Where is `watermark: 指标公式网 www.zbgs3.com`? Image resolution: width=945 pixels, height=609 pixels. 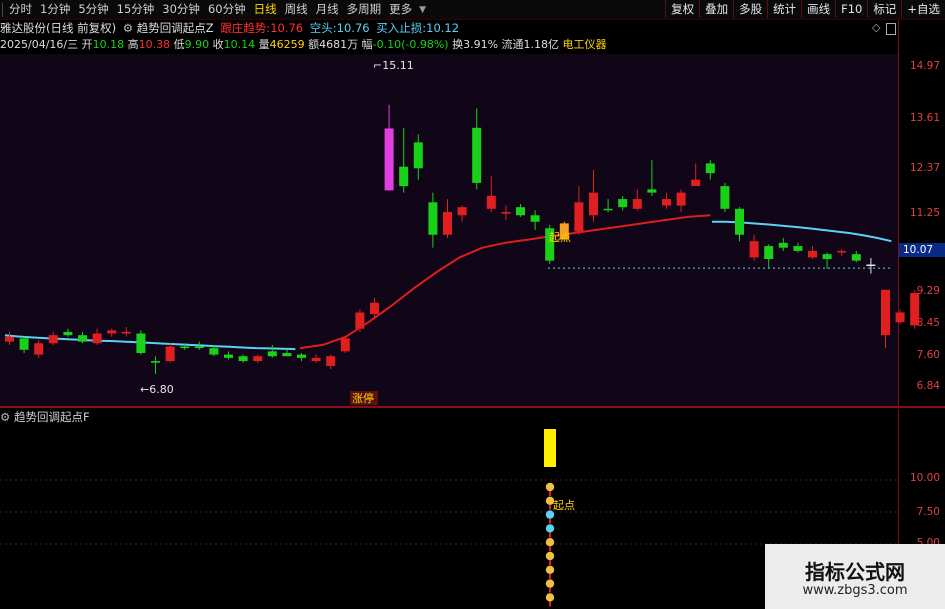
watermark: 指标公式网 www.zbgs3.com is located at coordinates (855, 576).